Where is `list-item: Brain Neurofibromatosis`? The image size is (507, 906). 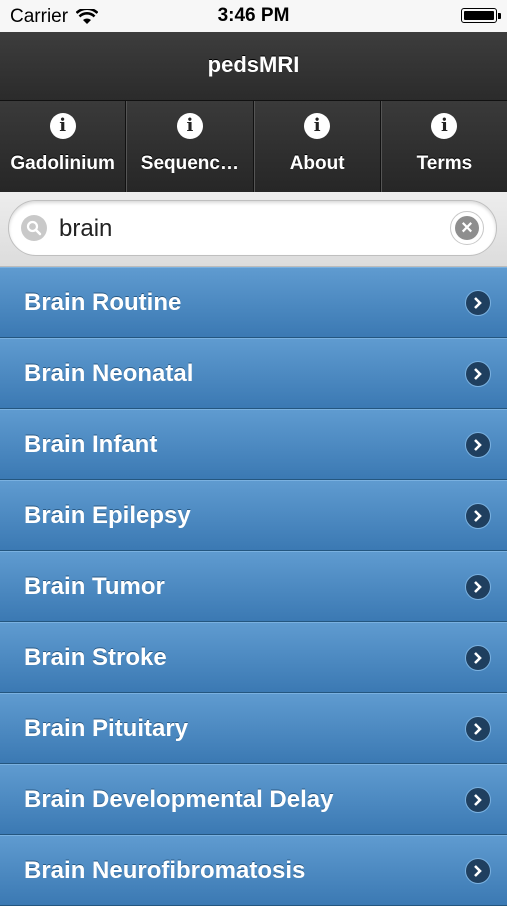 list-item: Brain Neurofibromatosis is located at coordinates (253, 870).